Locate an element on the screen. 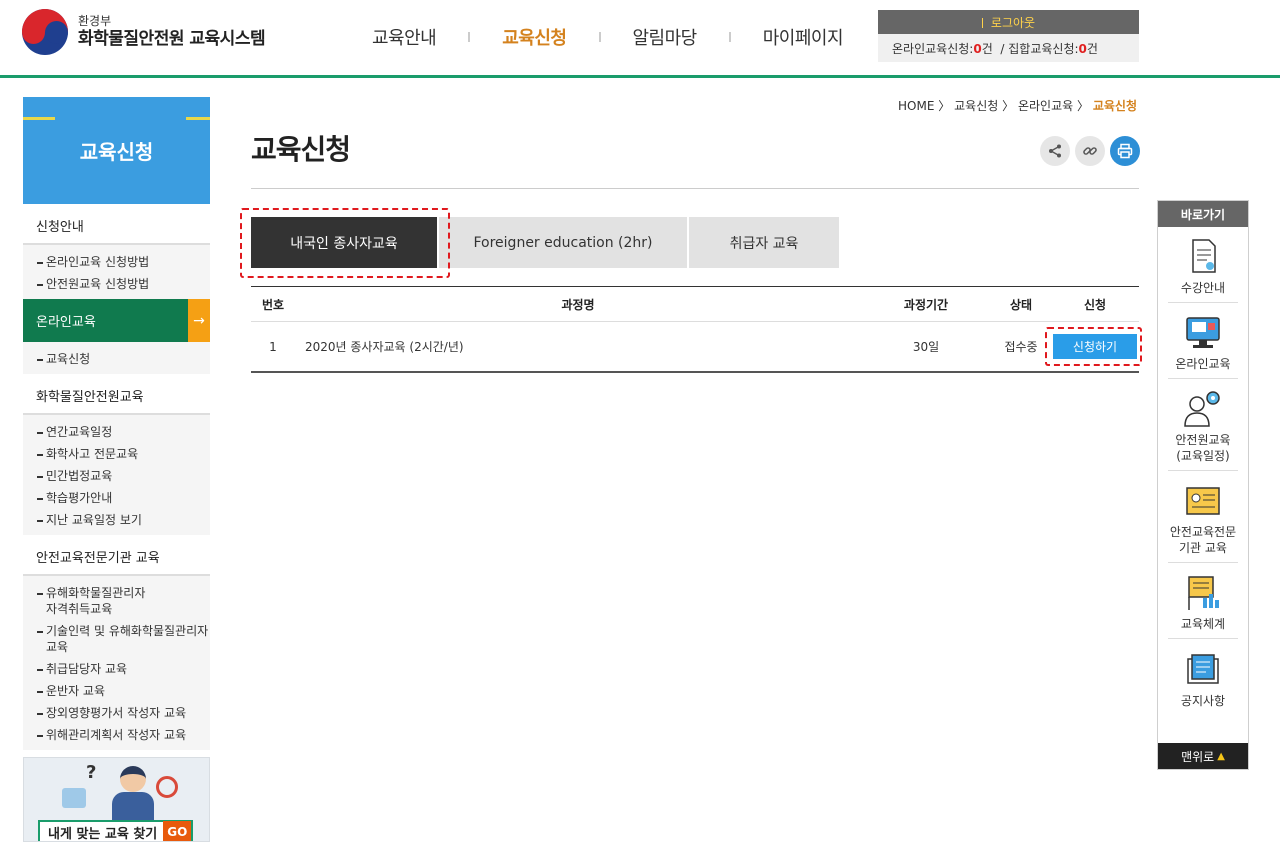 The width and height of the screenshot is (1280, 842). logout-link: 로그아웃 is located at coordinates (1008, 22).